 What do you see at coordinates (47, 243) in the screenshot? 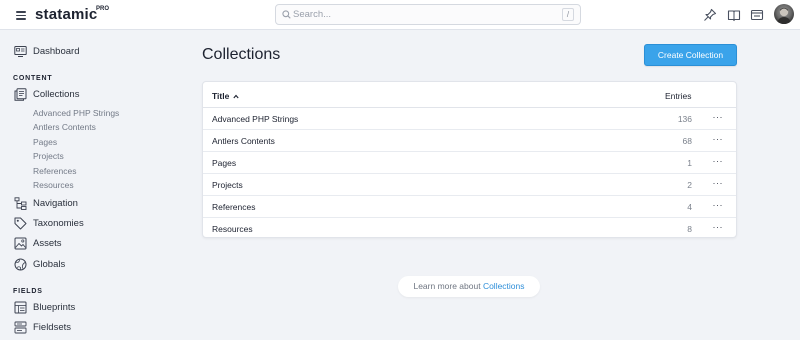
I see `sidebar-item-label: Assets` at bounding box center [47, 243].